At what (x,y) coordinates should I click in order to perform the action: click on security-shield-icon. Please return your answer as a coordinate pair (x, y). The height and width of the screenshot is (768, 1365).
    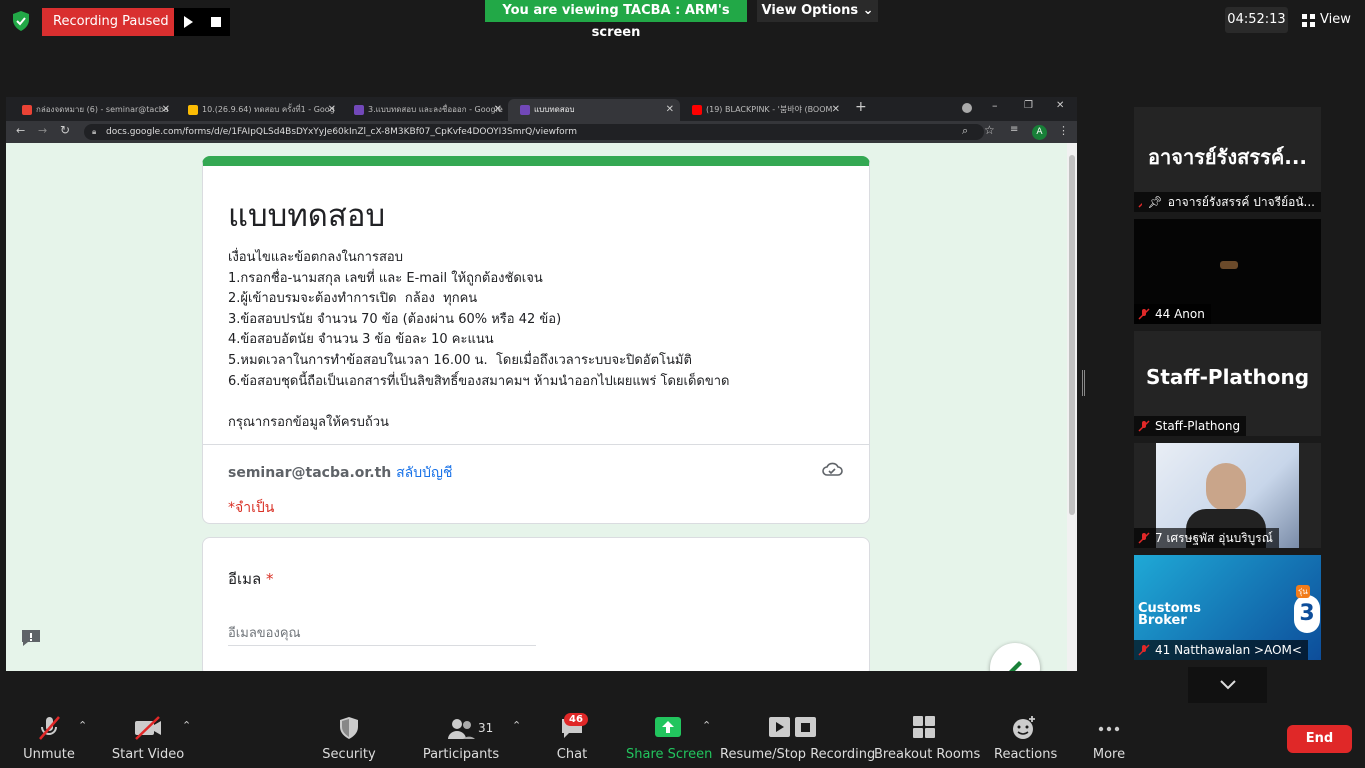
    Looking at the image, I should click on (21, 21).